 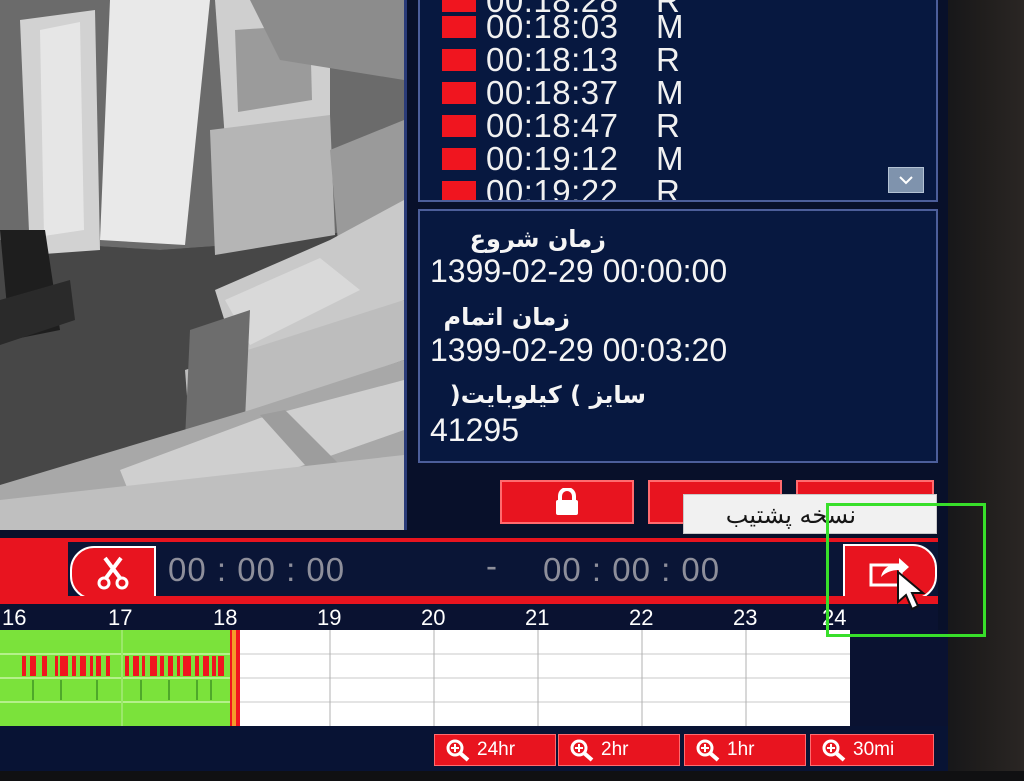 What do you see at coordinates (469, 617) in the screenshot?
I see `timeline-hours: 16 17 18 19 20 21 22 23 24` at bounding box center [469, 617].